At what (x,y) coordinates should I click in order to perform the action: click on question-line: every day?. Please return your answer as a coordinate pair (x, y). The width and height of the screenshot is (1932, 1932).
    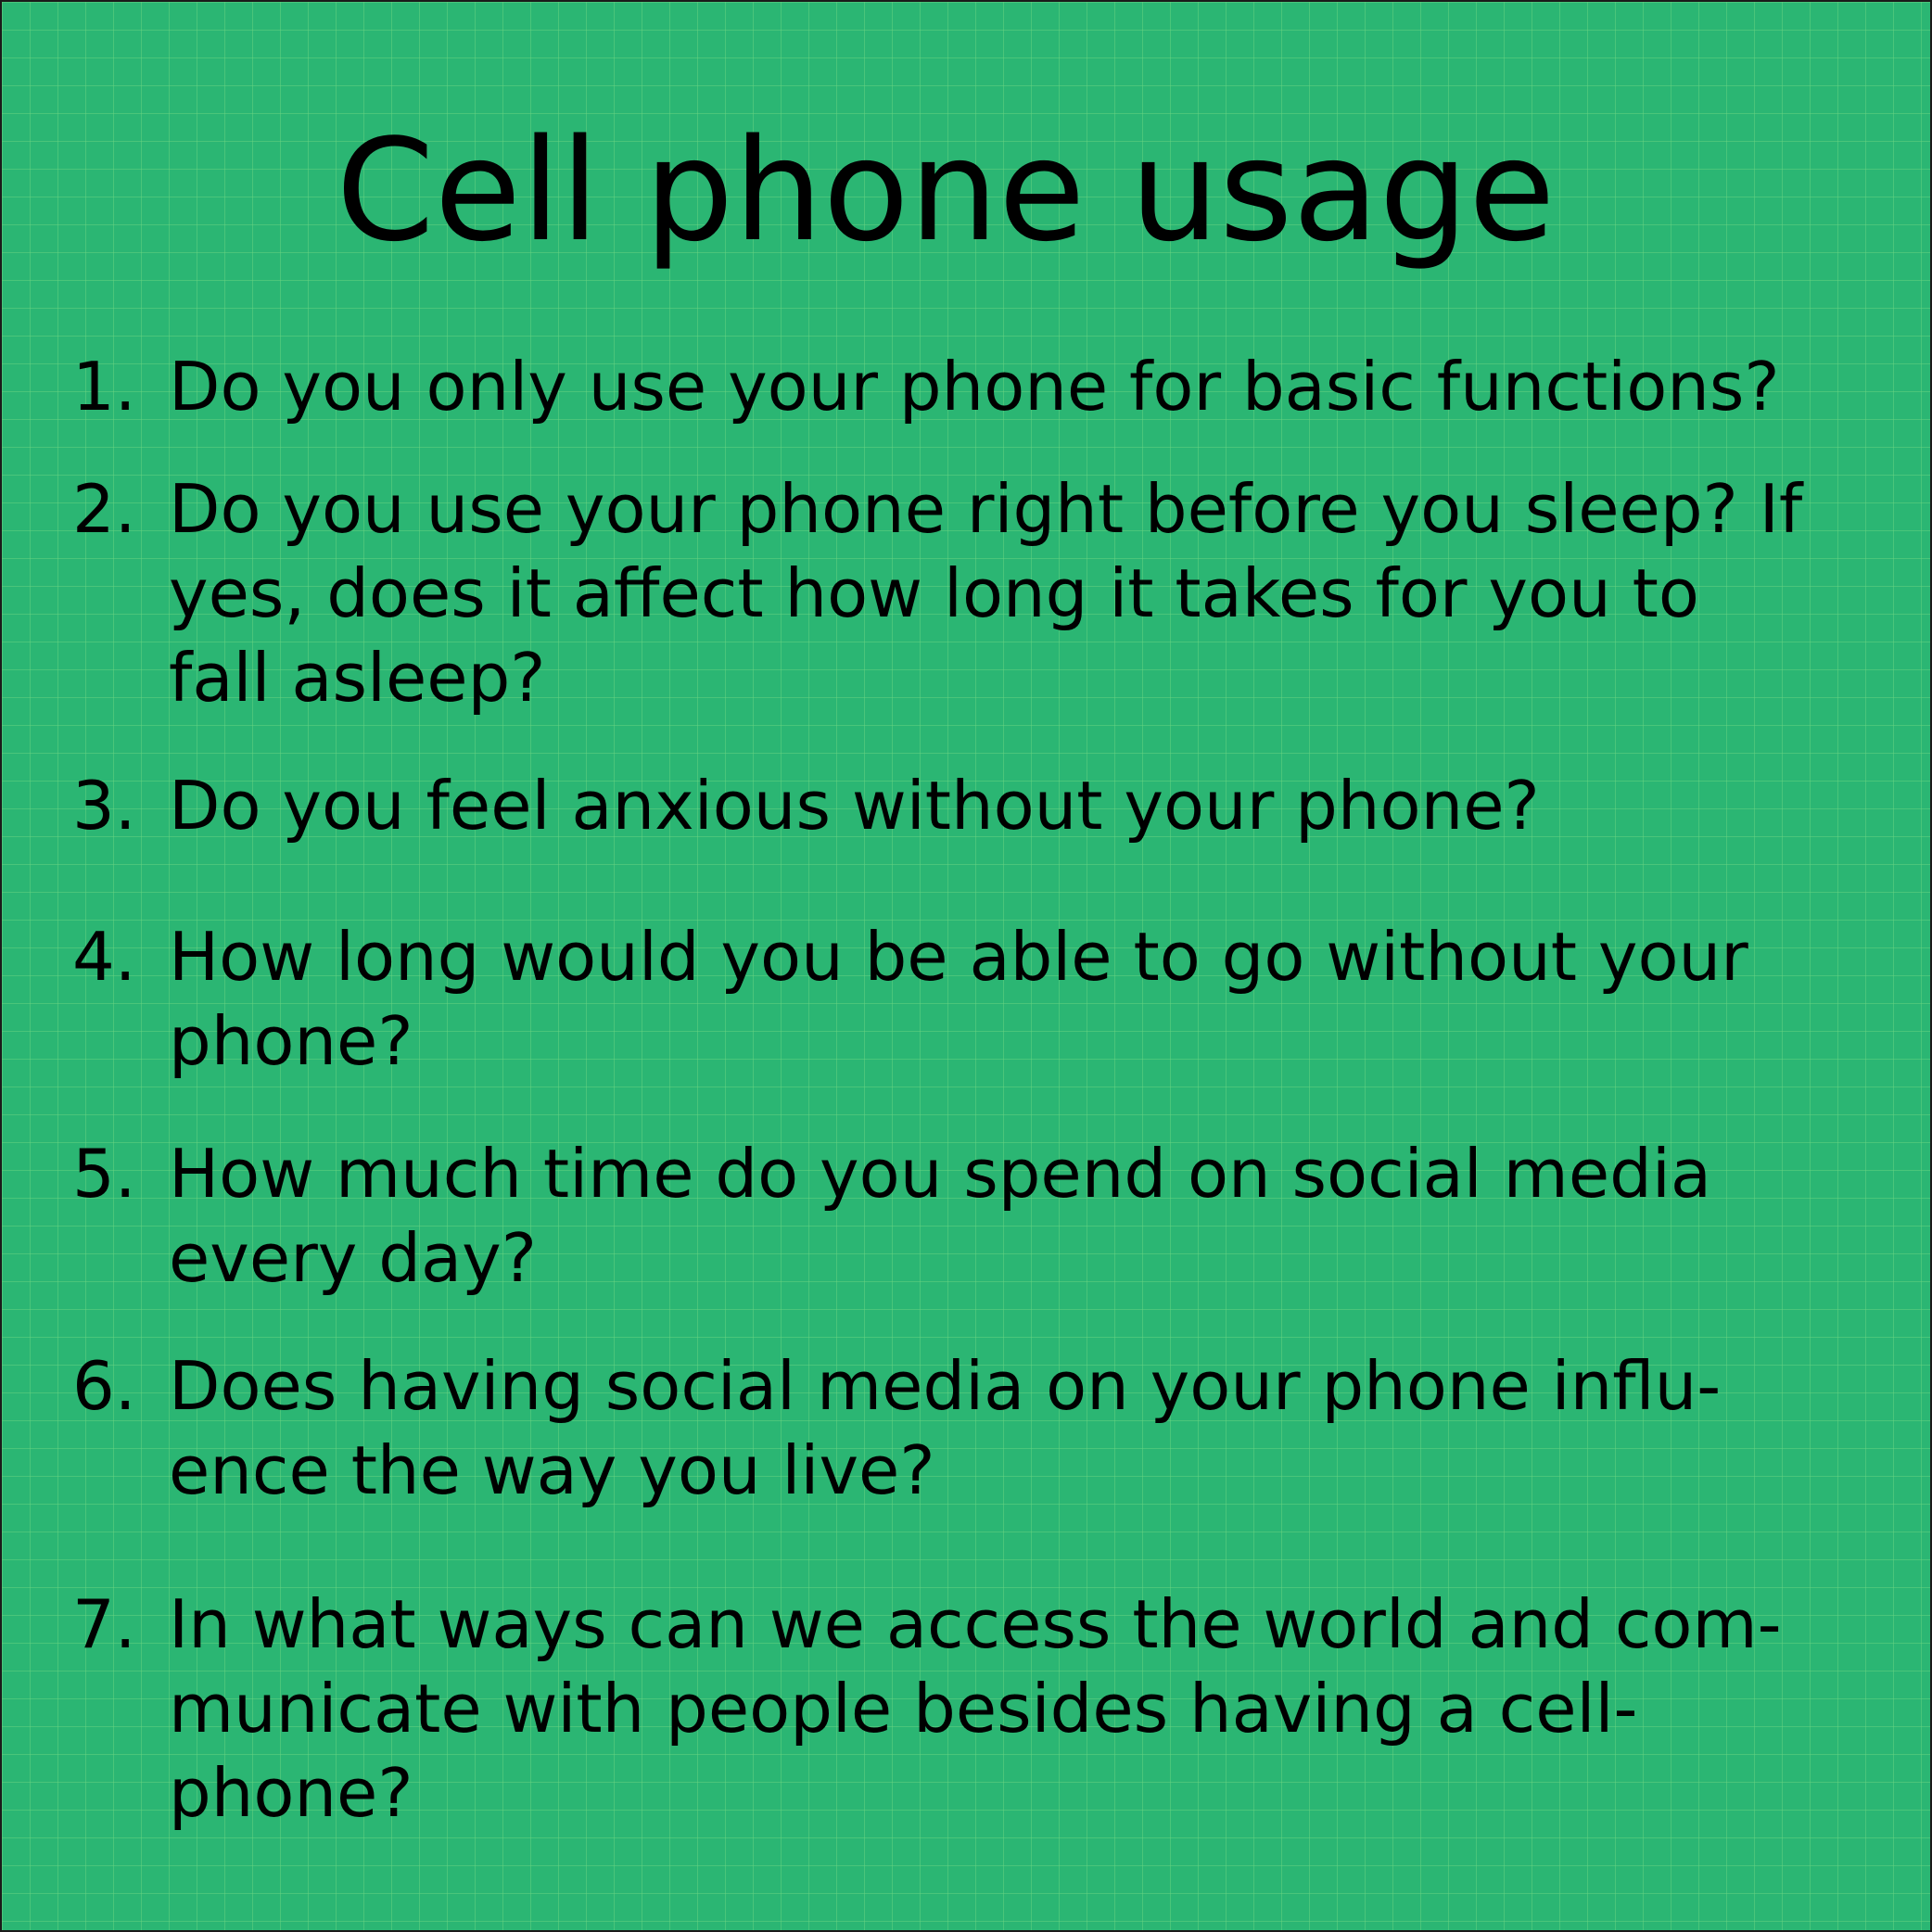
    Looking at the image, I should click on (353, 1258).